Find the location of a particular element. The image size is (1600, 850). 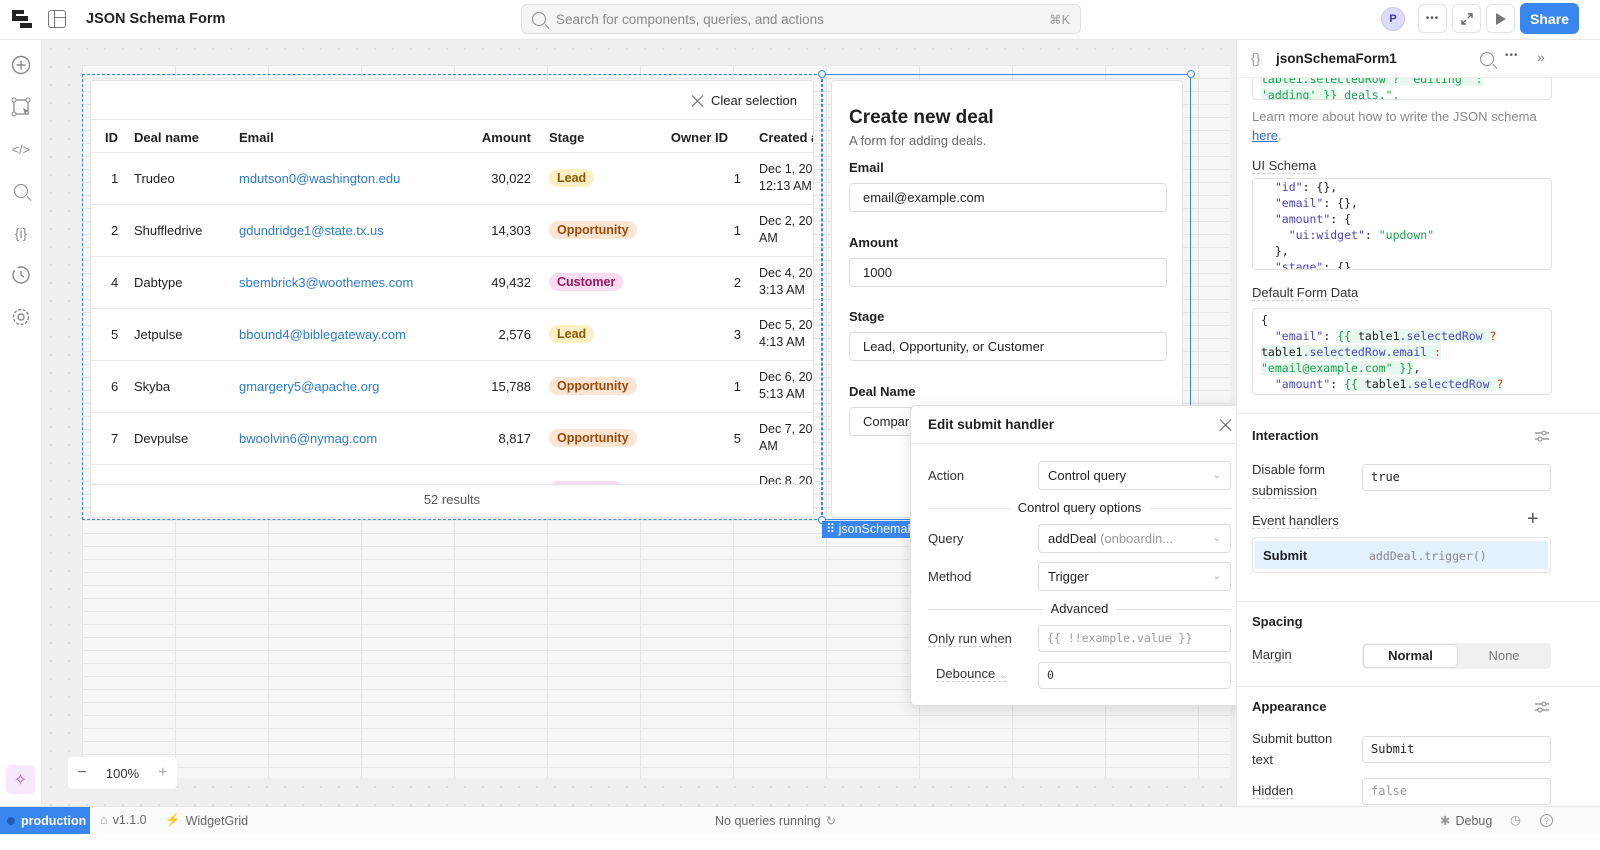

panel-toggle-icon is located at coordinates (57, 19).